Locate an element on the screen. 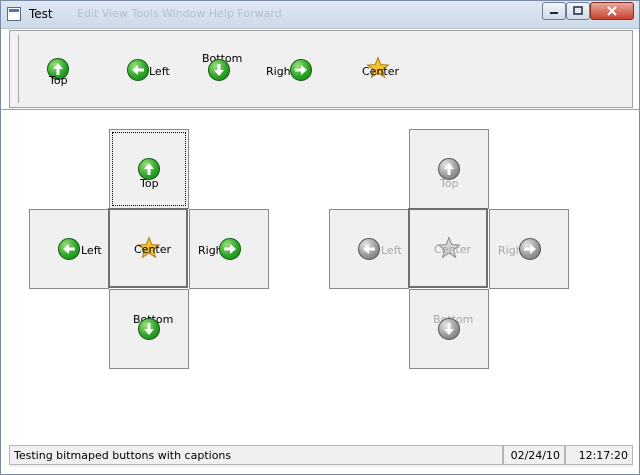 The image size is (640, 475). pad-top-label: Top is located at coordinates (149, 183).